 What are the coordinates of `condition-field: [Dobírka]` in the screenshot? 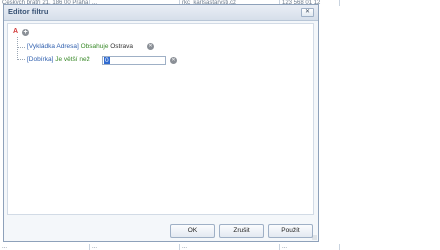 It's located at (40, 59).